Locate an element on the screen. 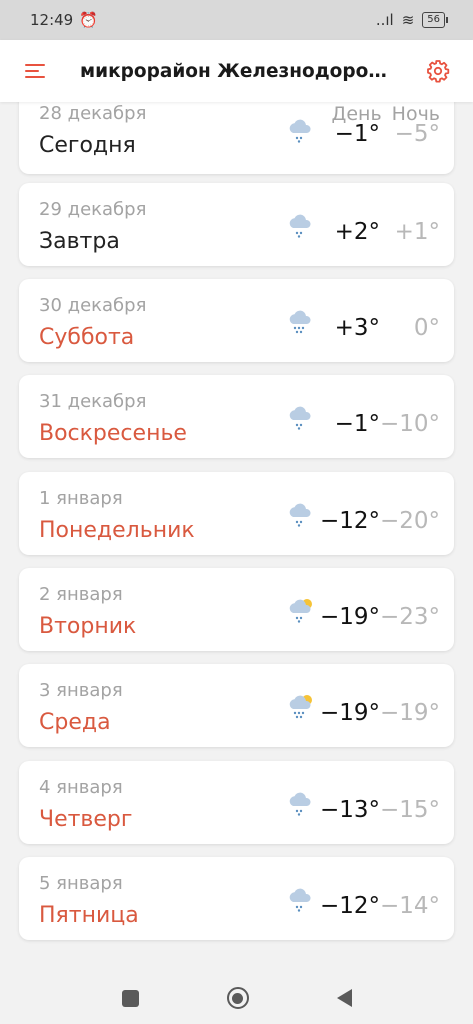 The height and width of the screenshot is (1024, 473). settings-button is located at coordinates (438, 71).